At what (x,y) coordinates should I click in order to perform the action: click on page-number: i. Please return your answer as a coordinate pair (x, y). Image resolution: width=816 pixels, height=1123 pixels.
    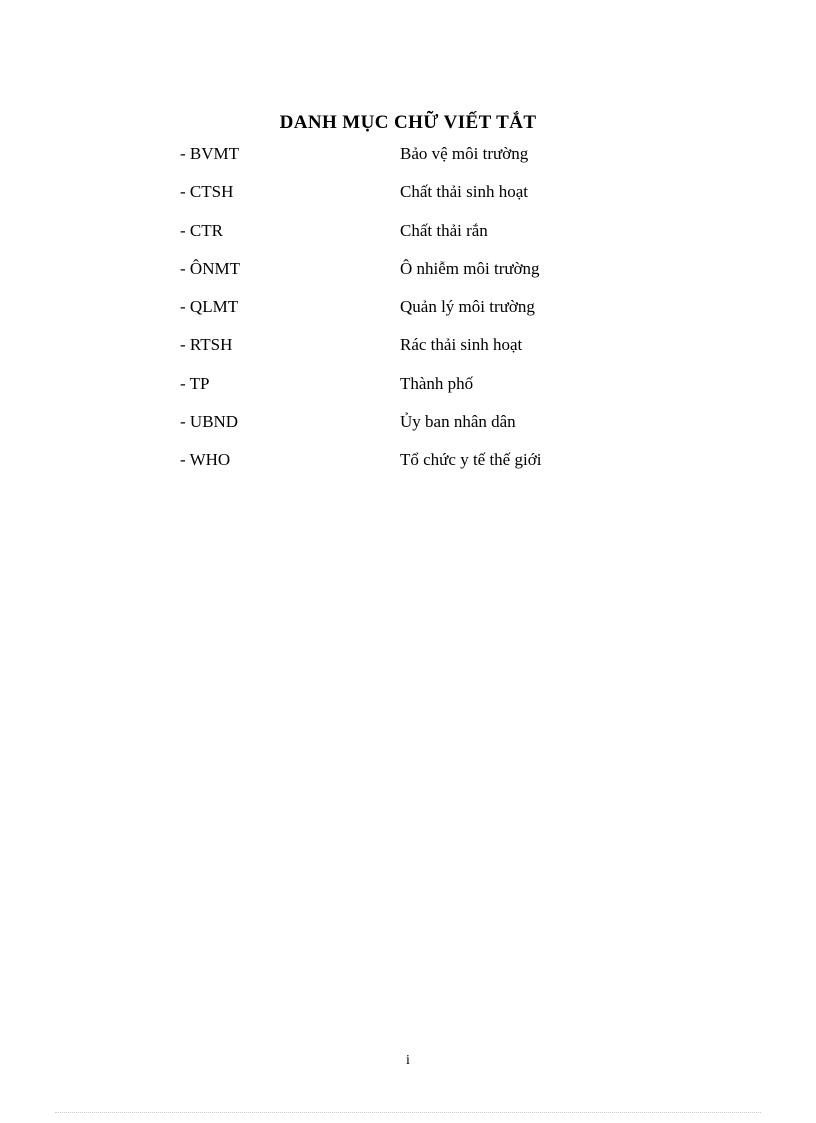
    Looking at the image, I should click on (408, 1060).